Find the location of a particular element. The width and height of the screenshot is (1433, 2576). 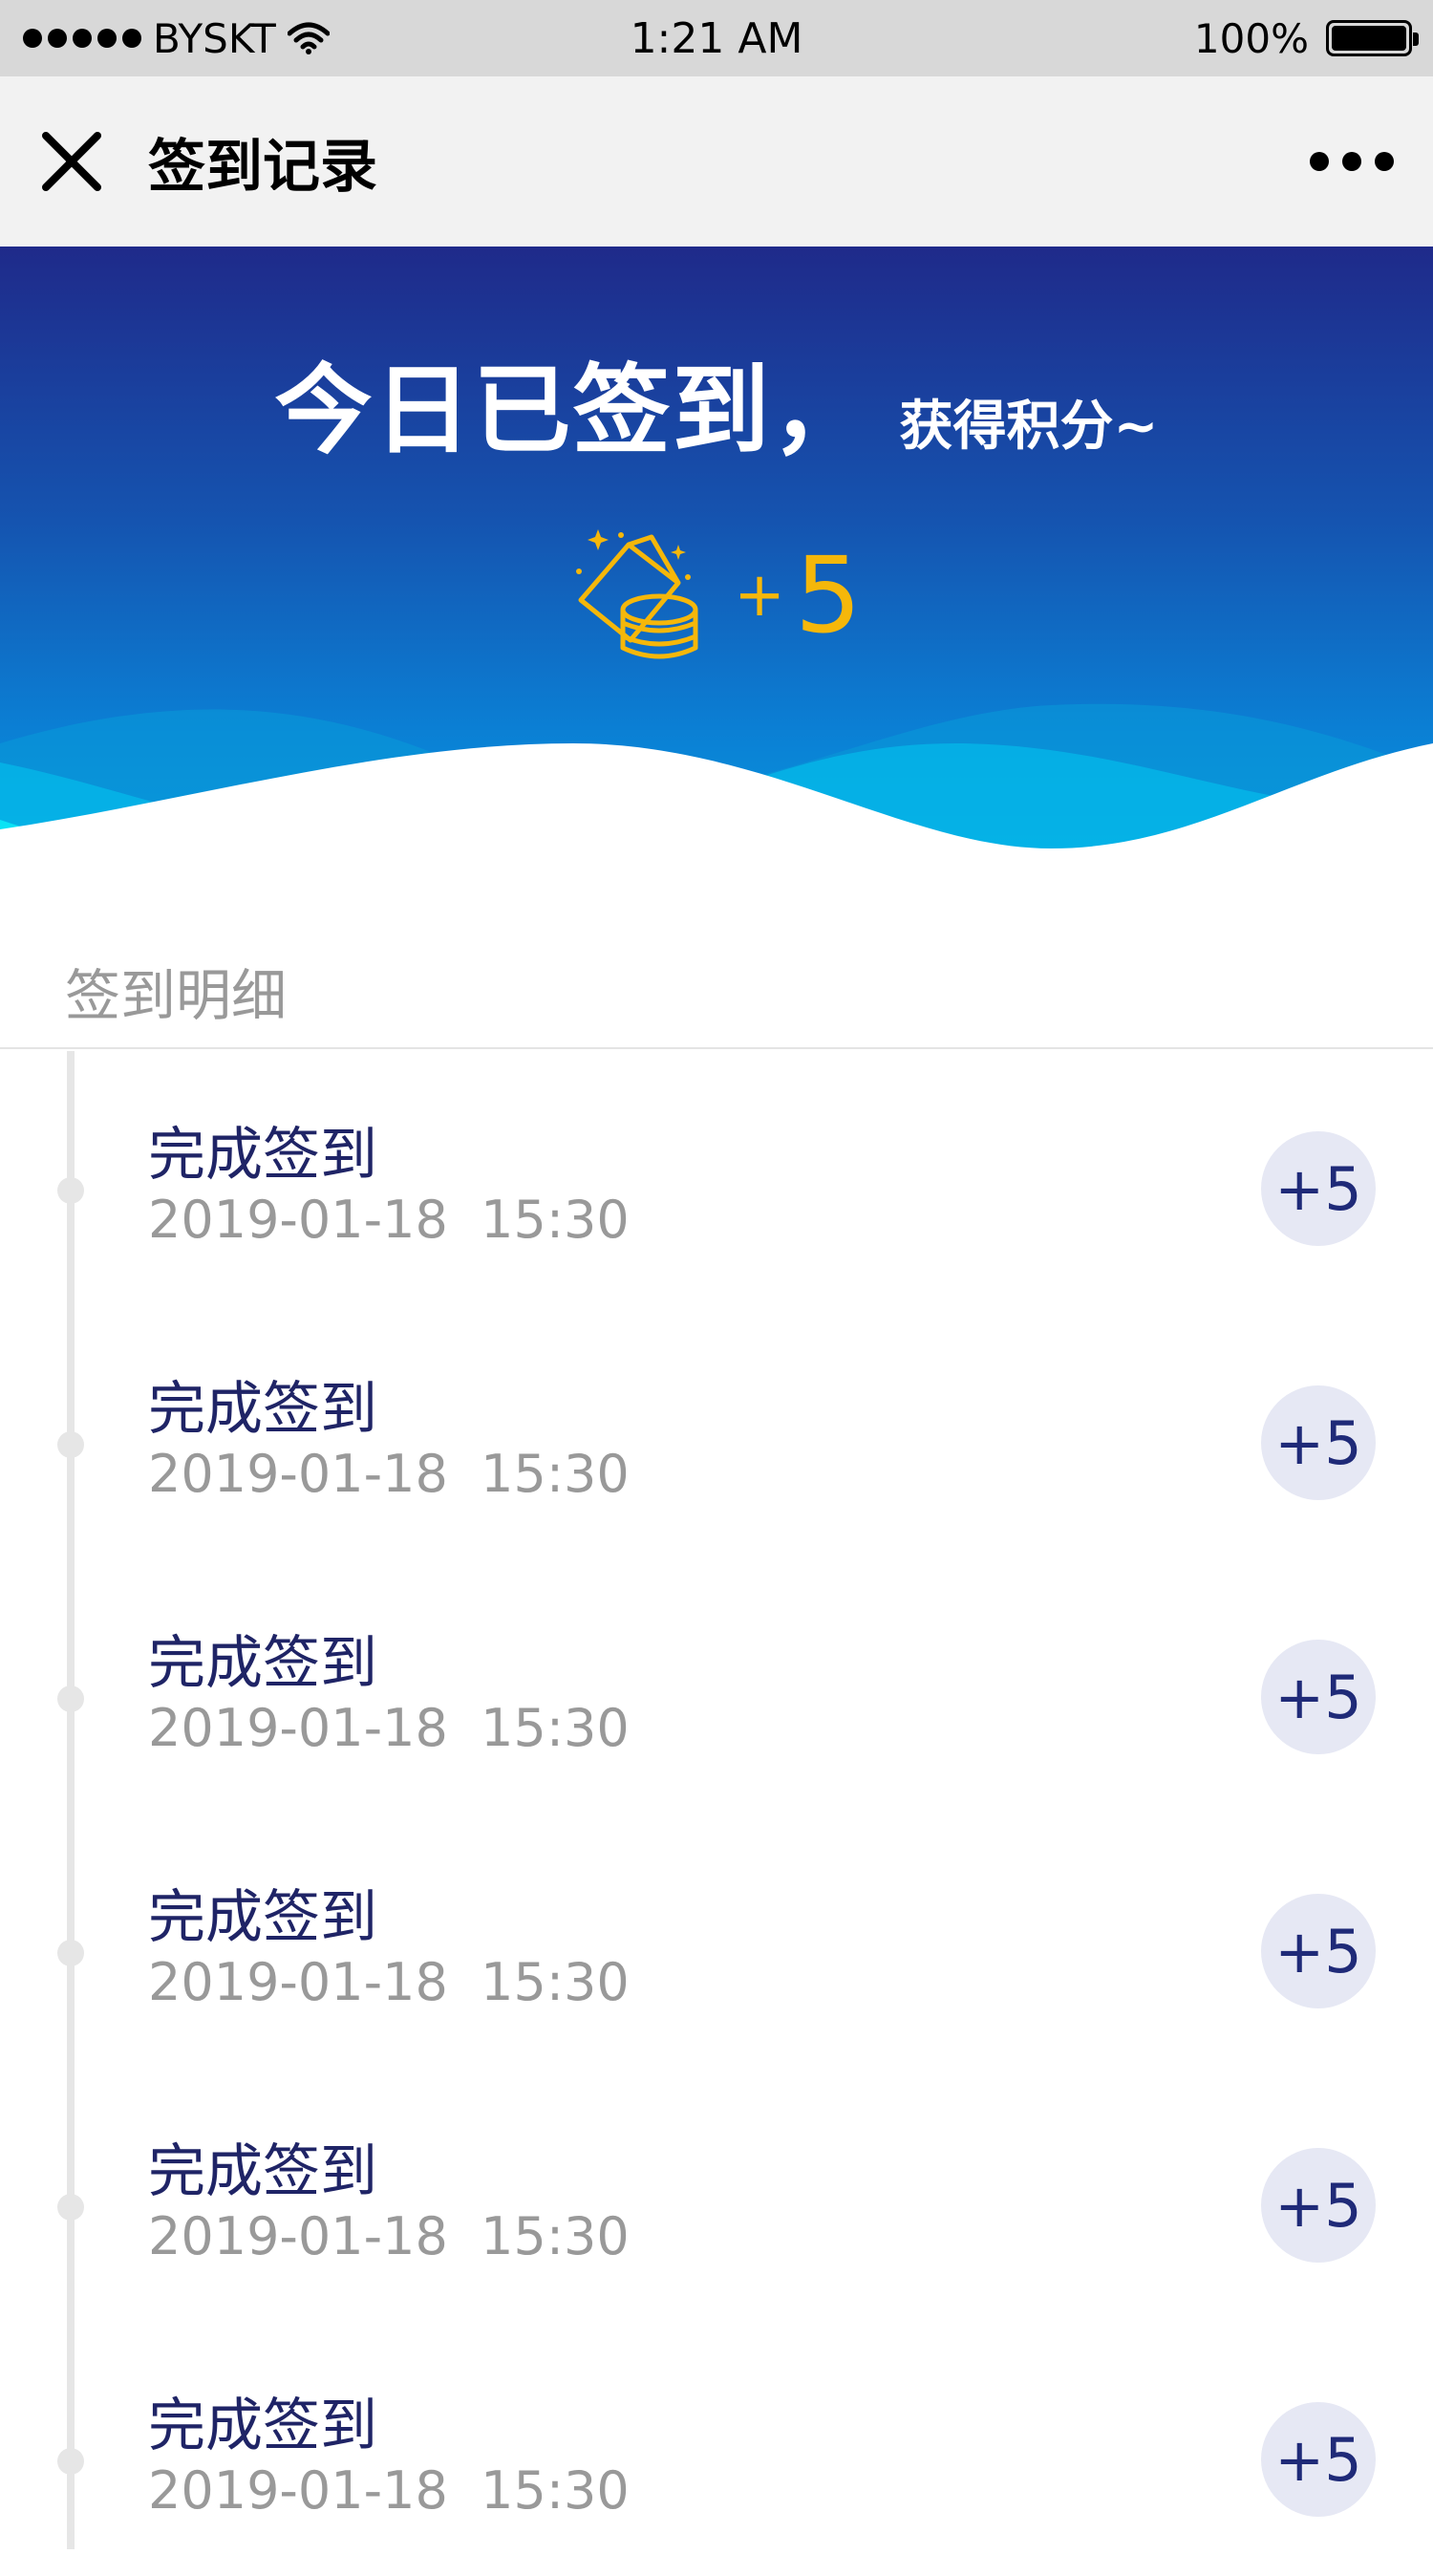

more-icon is located at coordinates (1320, 161).